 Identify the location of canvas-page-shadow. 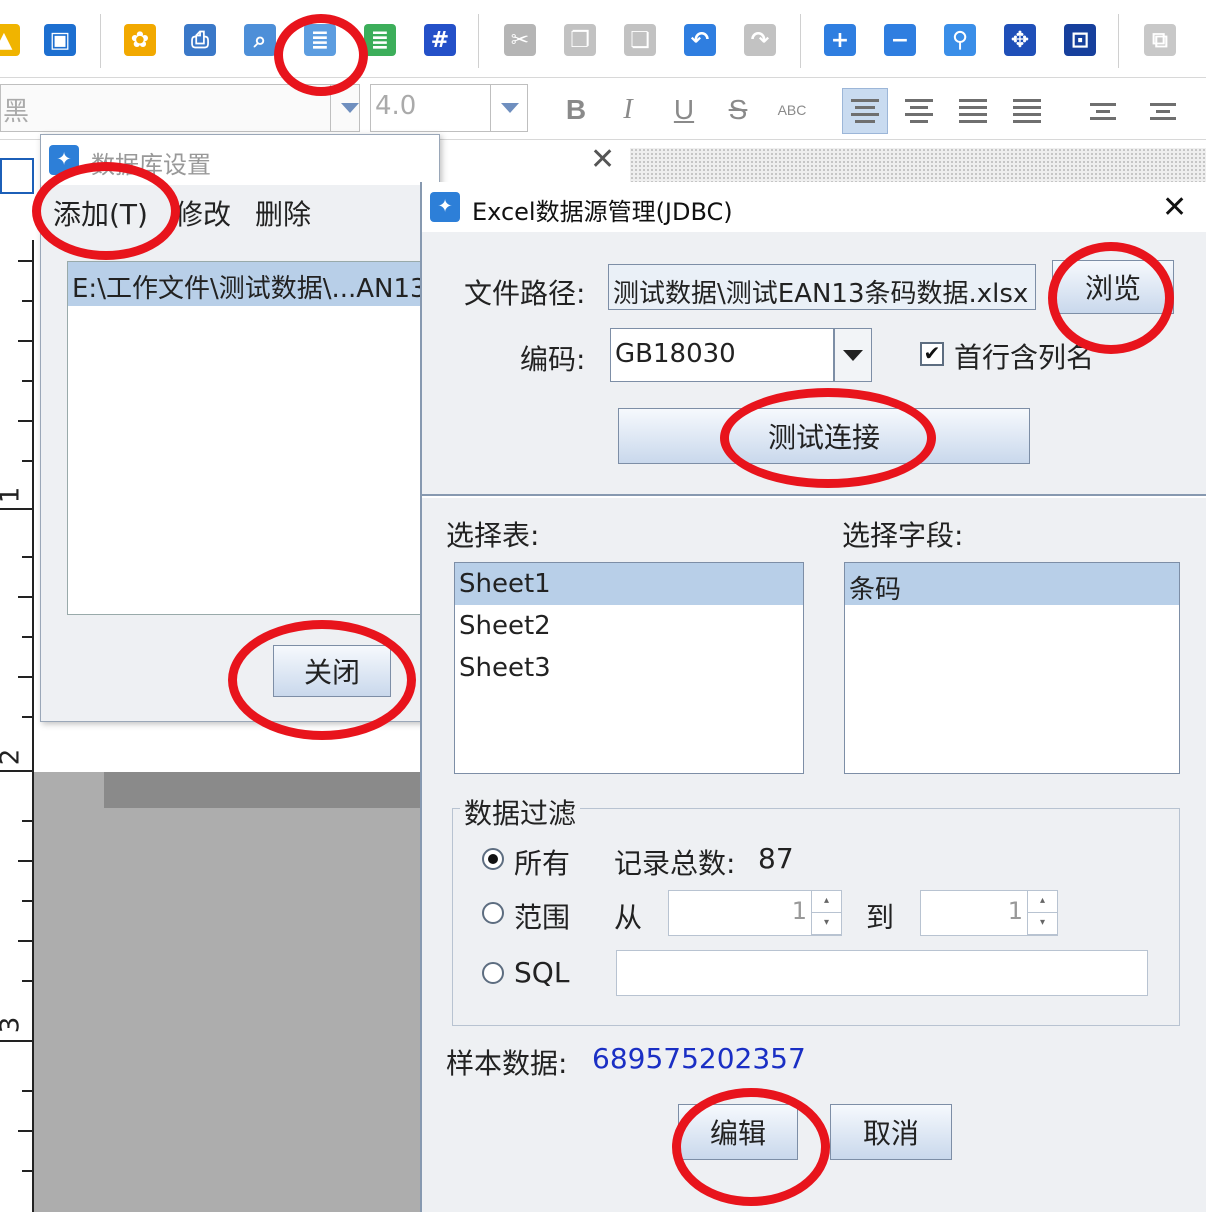
(269, 790).